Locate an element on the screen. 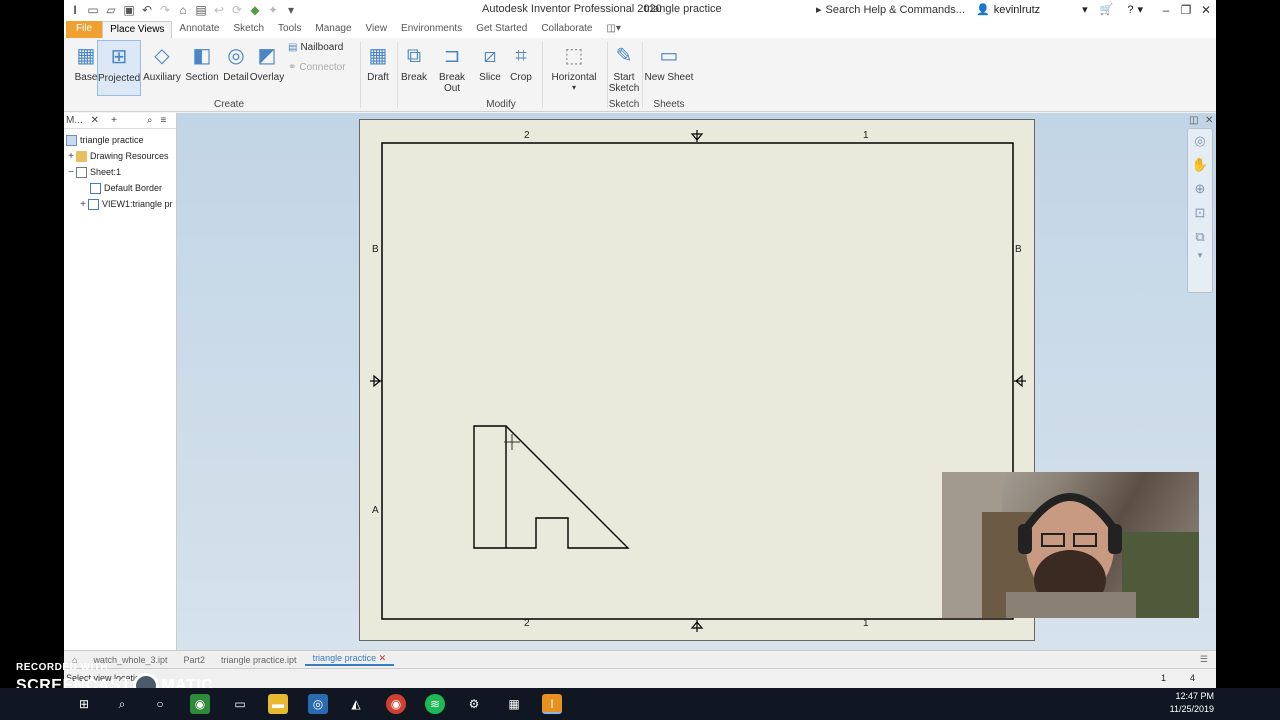  inventor-logo-icon: I is located at coordinates (75, 10).